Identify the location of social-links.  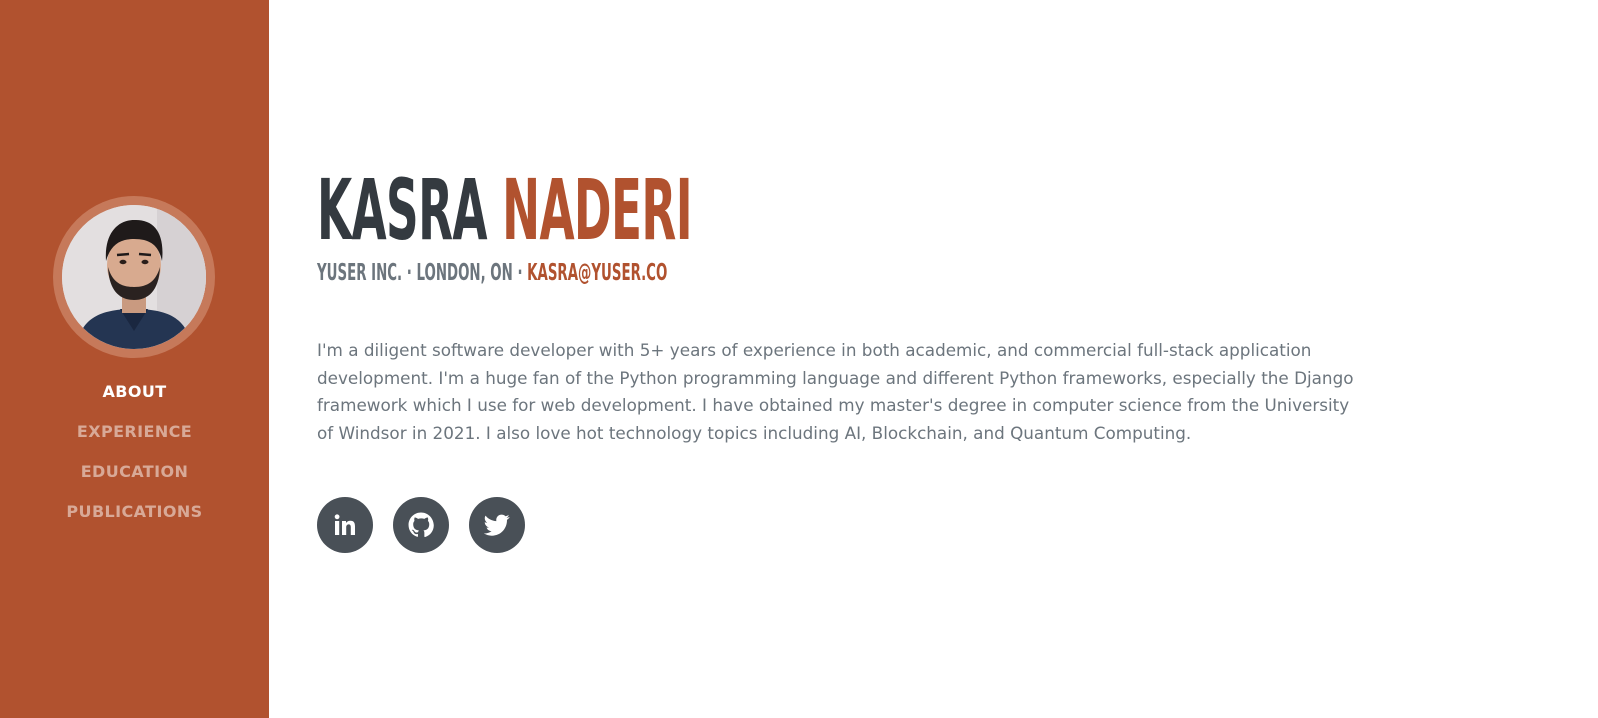
(421, 525).